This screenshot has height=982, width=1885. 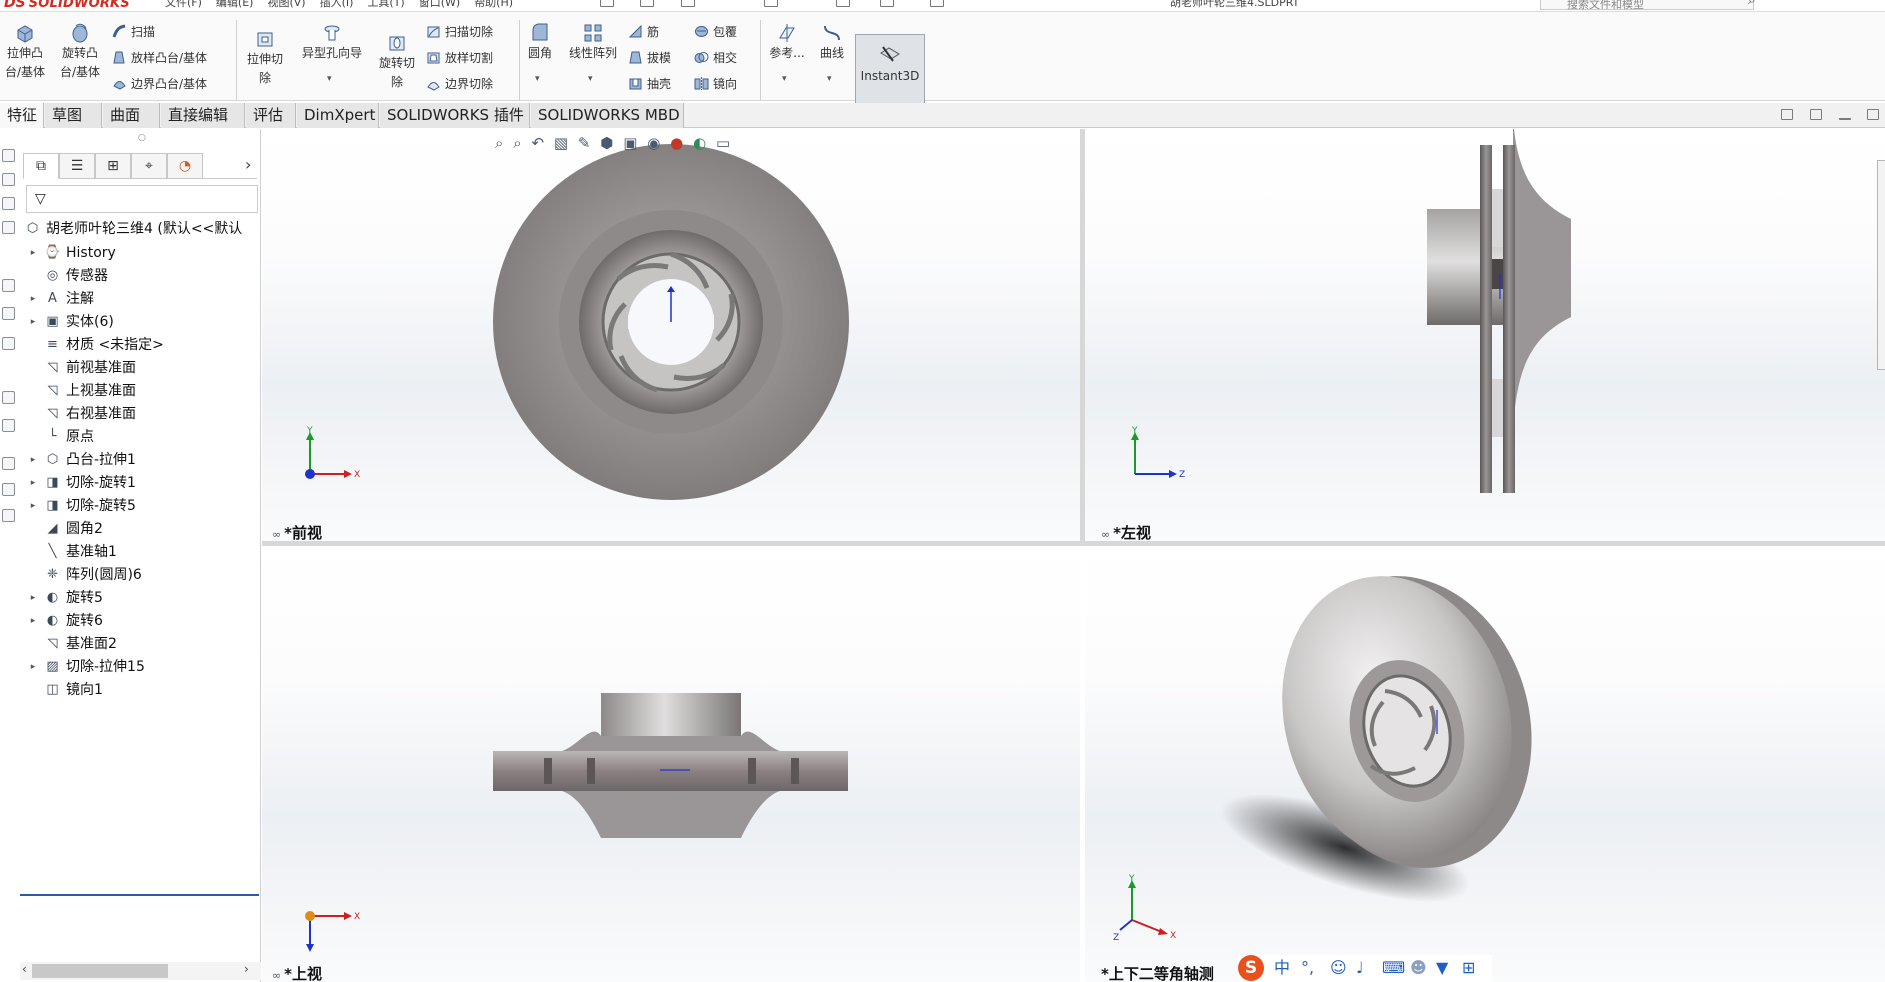 What do you see at coordinates (142, 138) in the screenshot?
I see `panel-grip-icon: ○` at bounding box center [142, 138].